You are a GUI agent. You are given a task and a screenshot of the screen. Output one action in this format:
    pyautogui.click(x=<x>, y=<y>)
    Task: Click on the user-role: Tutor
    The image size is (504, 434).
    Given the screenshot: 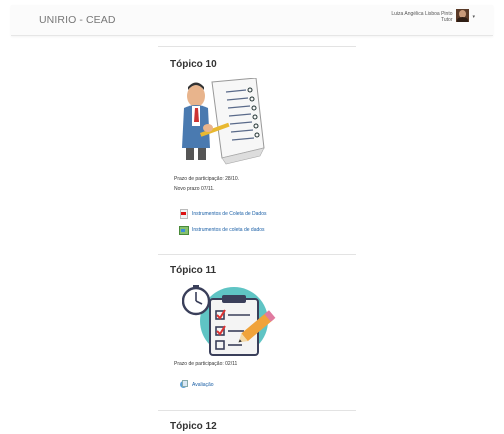 What is the action you would take?
    pyautogui.click(x=447, y=20)
    